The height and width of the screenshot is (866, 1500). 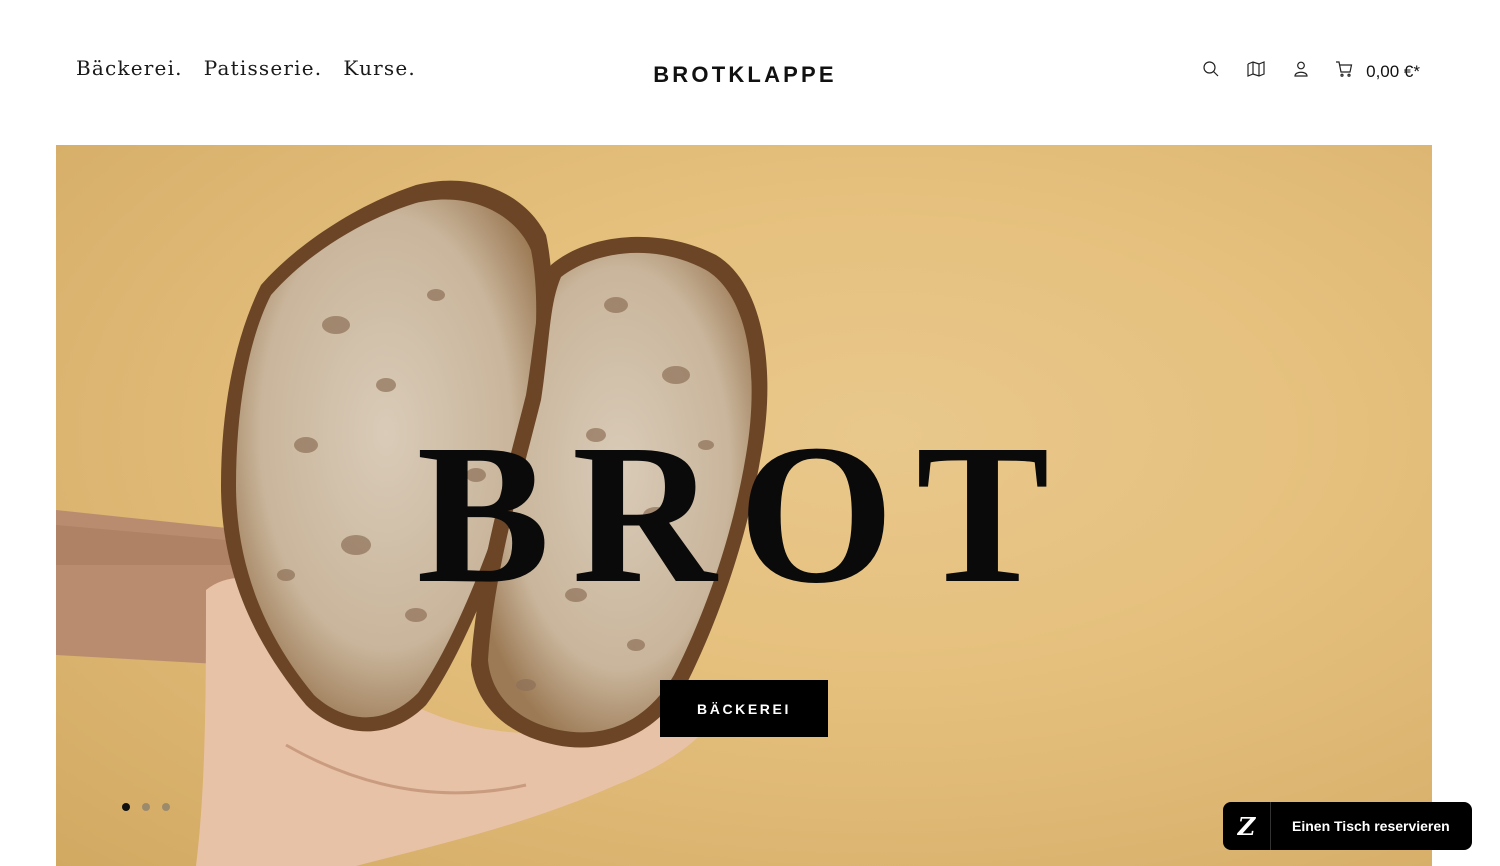 What do you see at coordinates (744, 514) in the screenshot?
I see `hero-title: BROT` at bounding box center [744, 514].